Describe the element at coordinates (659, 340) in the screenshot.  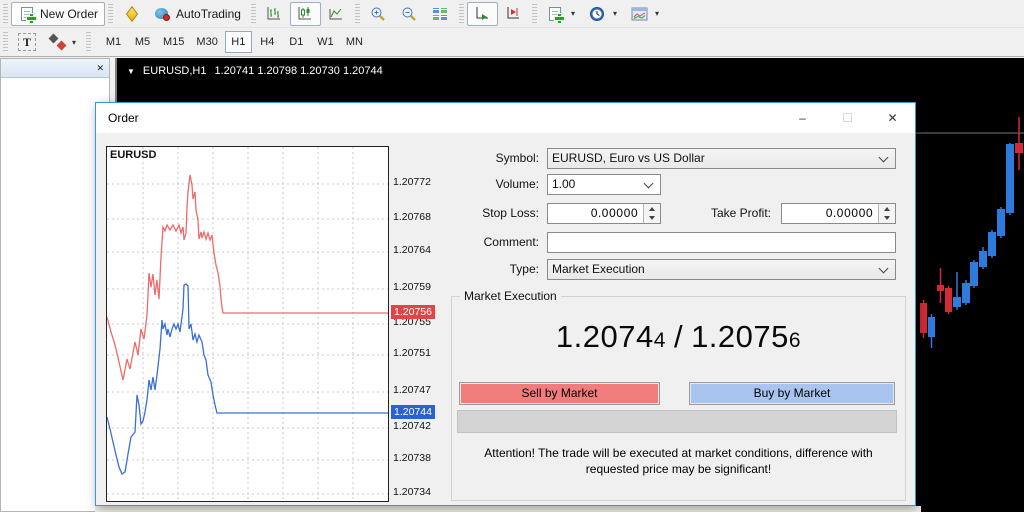
I see `bid-price-last-digit: 4` at that location.